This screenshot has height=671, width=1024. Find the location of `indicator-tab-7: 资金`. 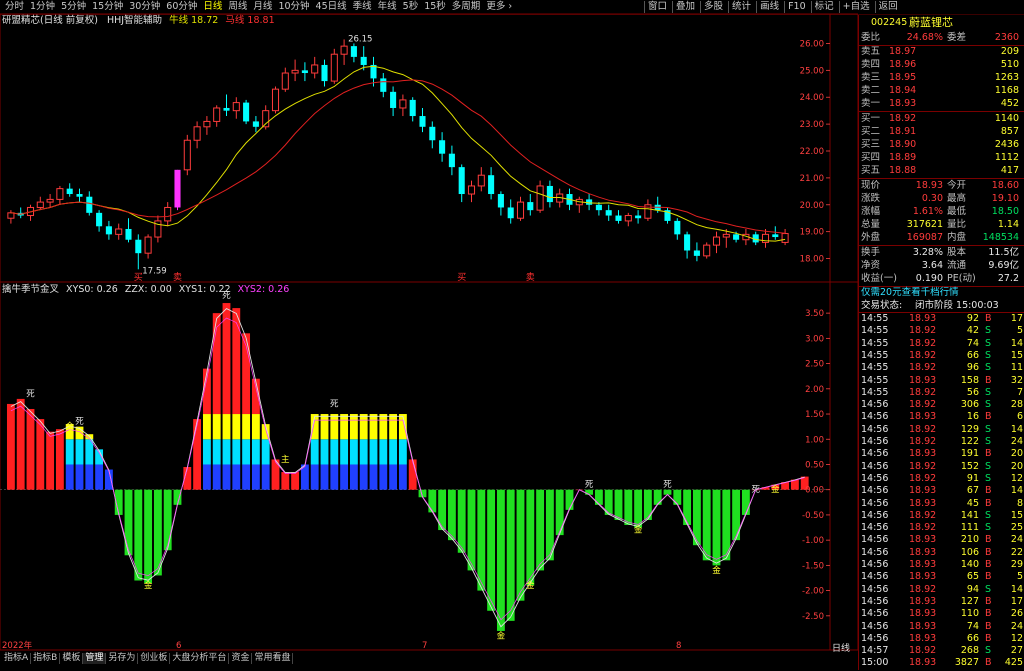

indicator-tab-7: 资金 is located at coordinates (241, 658).